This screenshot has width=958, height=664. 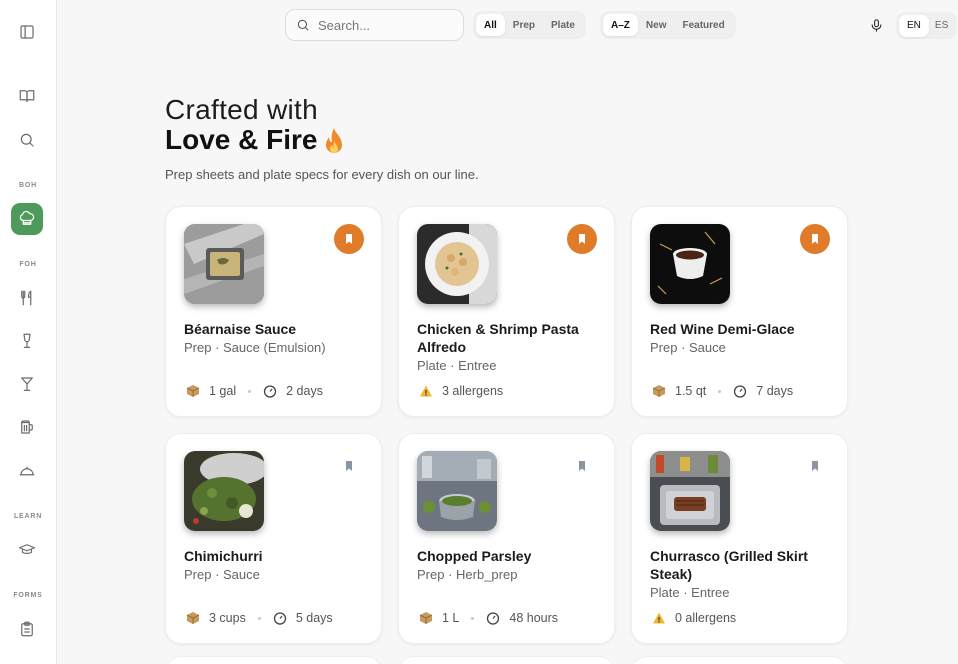 What do you see at coordinates (383, 25) in the screenshot?
I see `search-input` at bounding box center [383, 25].